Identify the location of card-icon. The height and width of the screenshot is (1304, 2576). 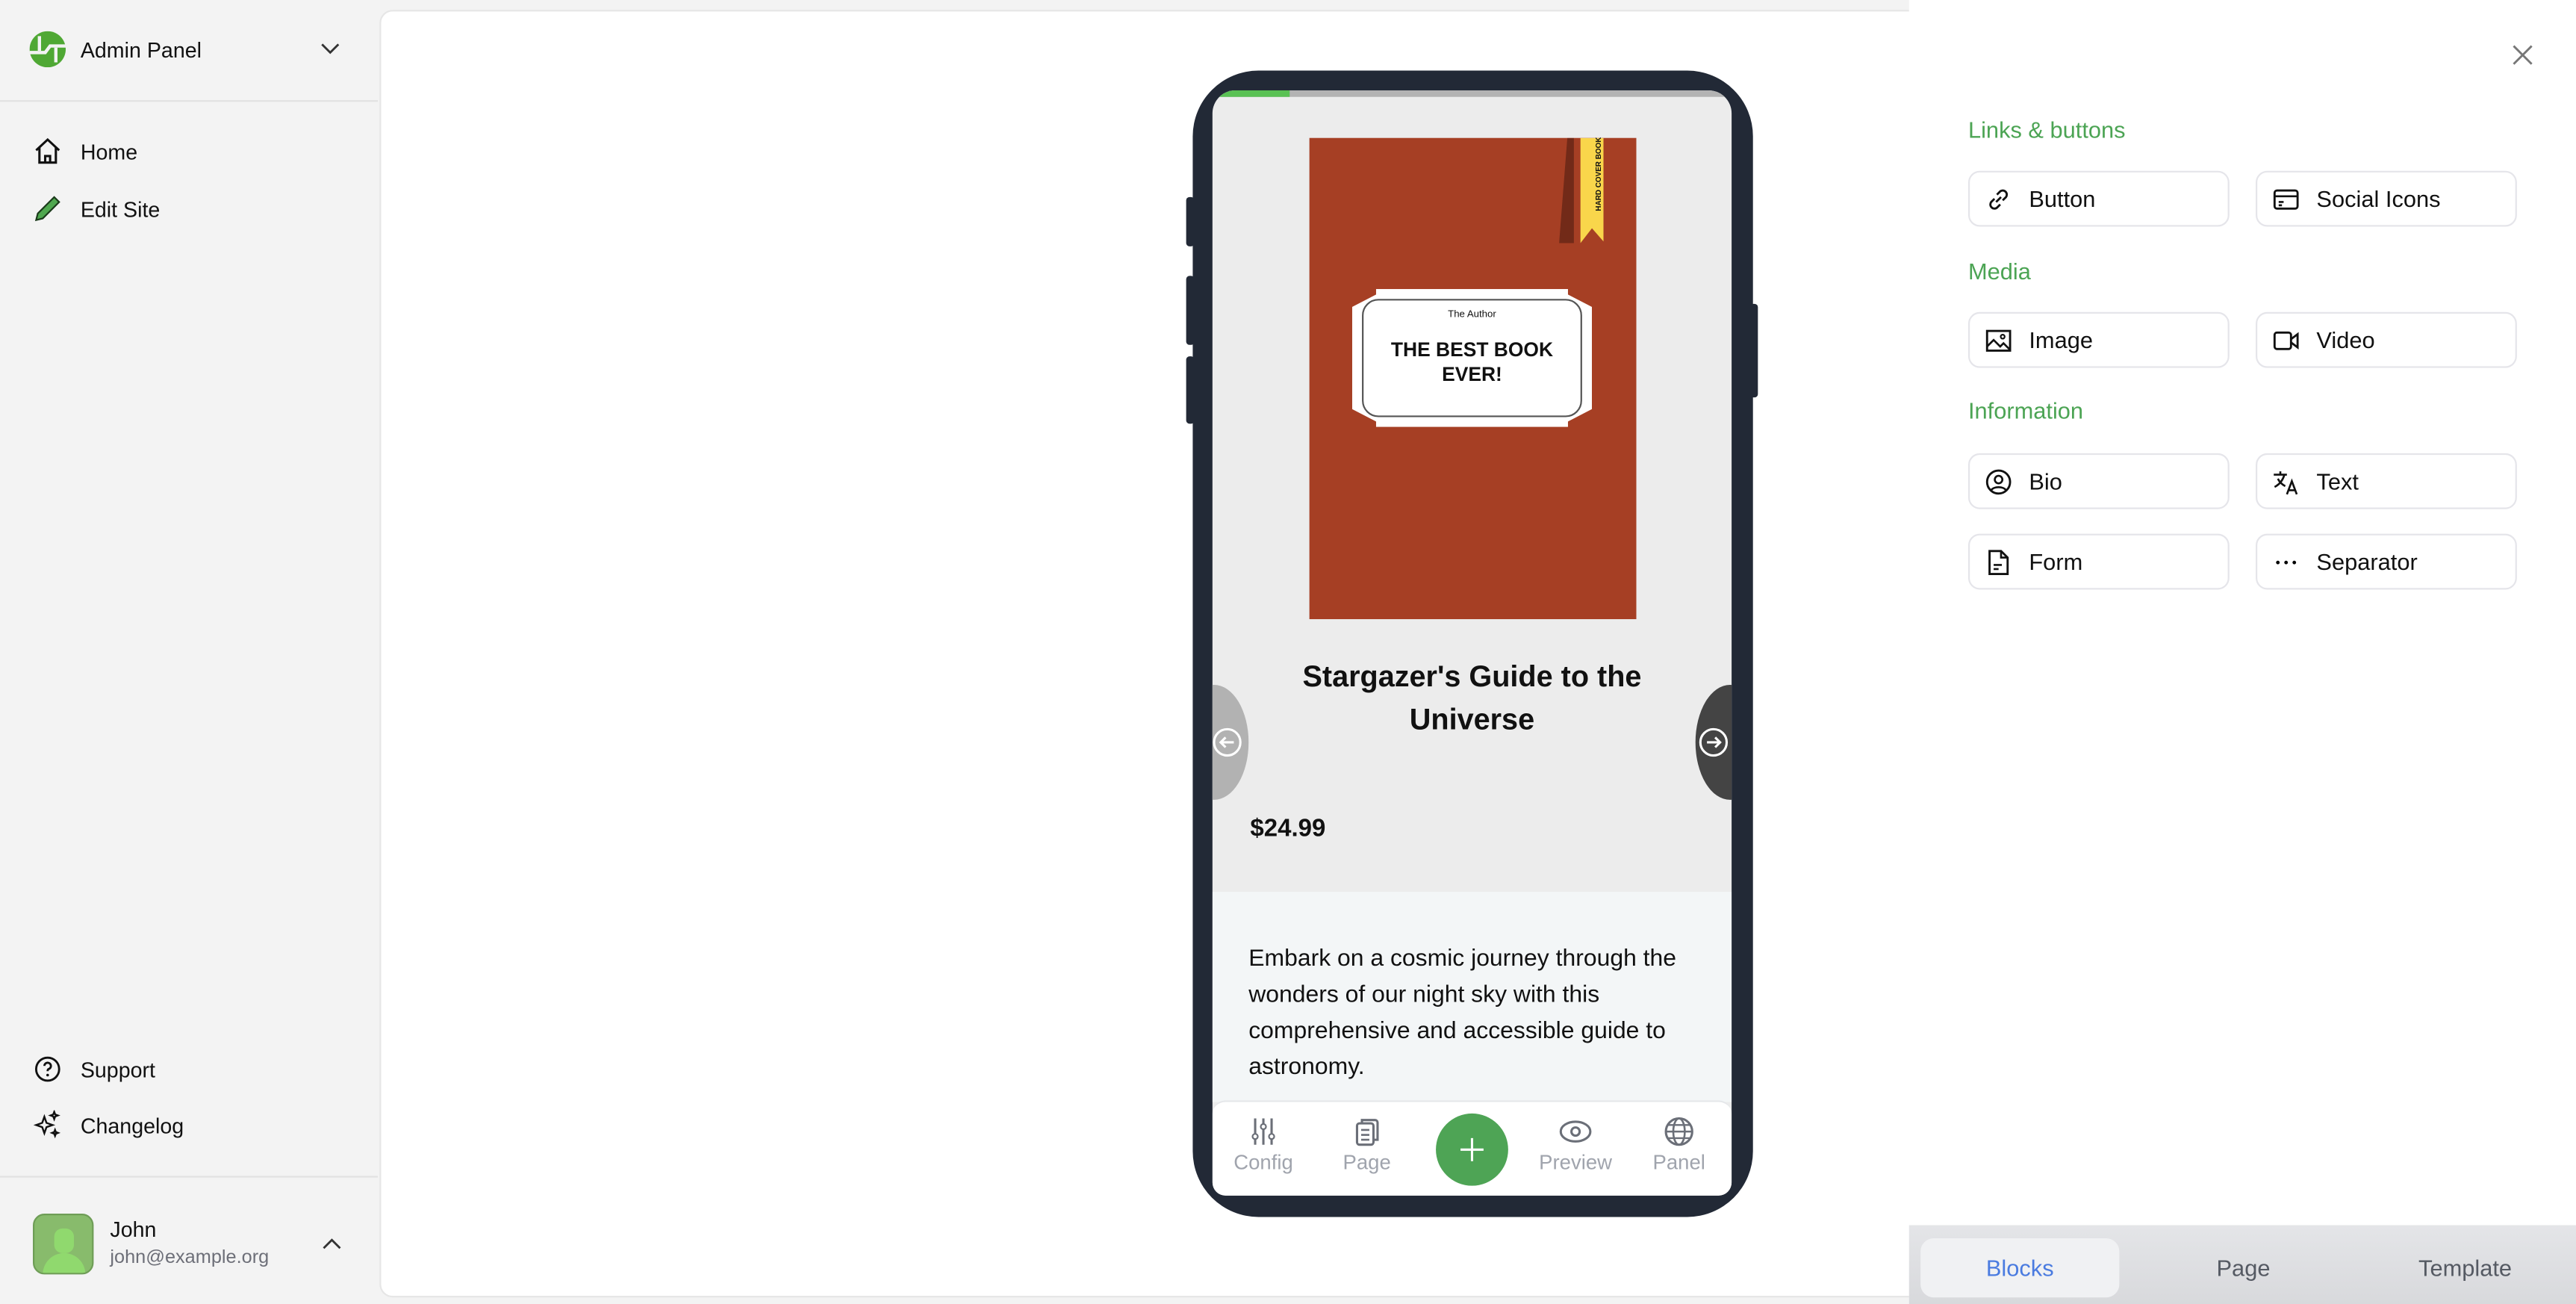
(2286, 198).